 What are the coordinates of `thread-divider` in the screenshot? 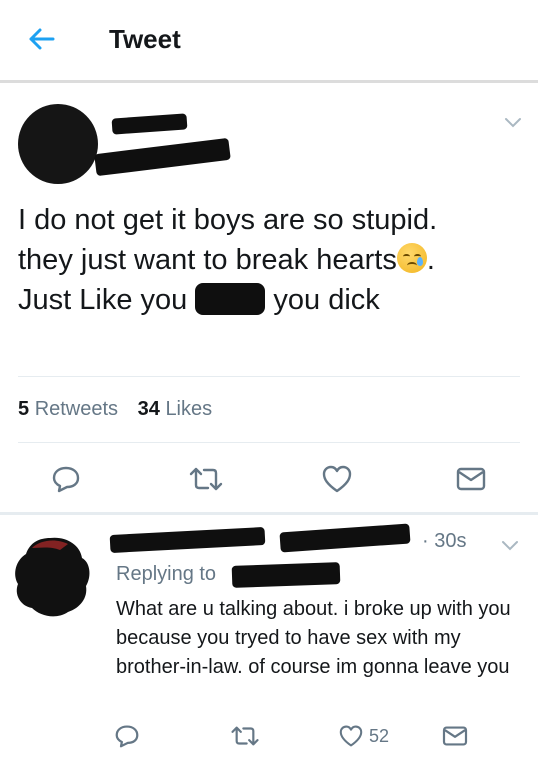 It's located at (269, 513).